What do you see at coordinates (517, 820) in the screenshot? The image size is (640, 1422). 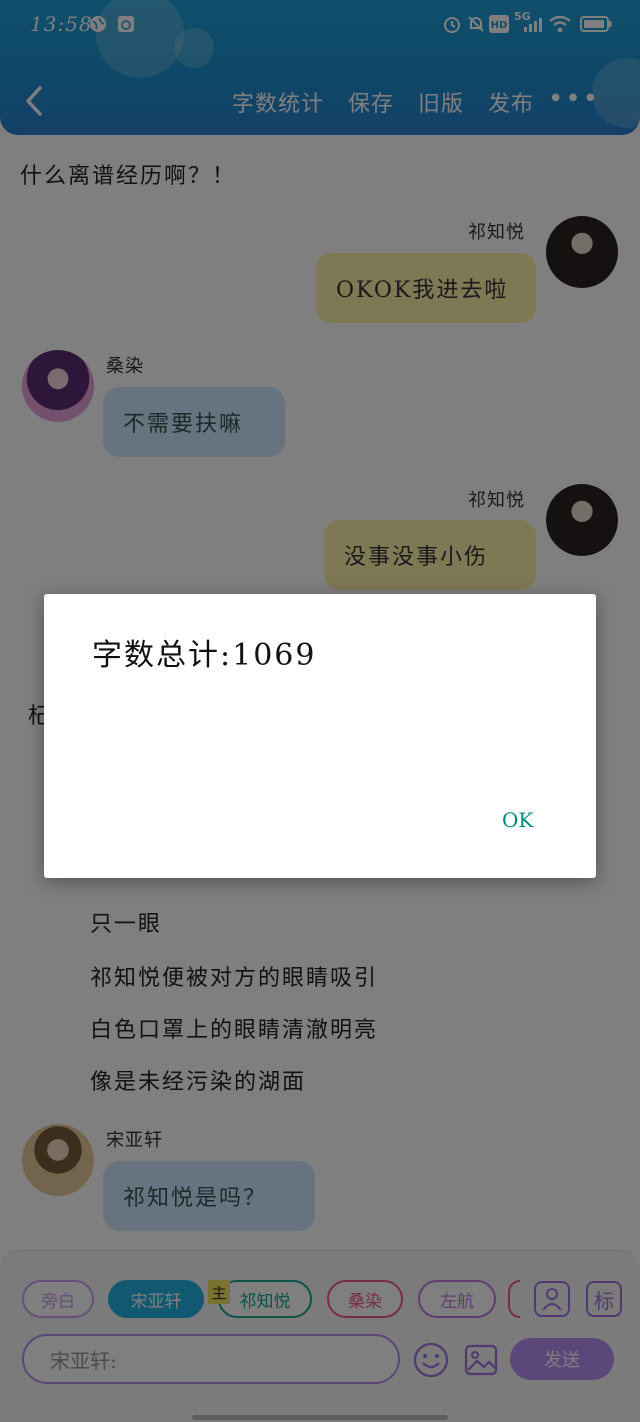 I see `ok-button: OK` at bounding box center [517, 820].